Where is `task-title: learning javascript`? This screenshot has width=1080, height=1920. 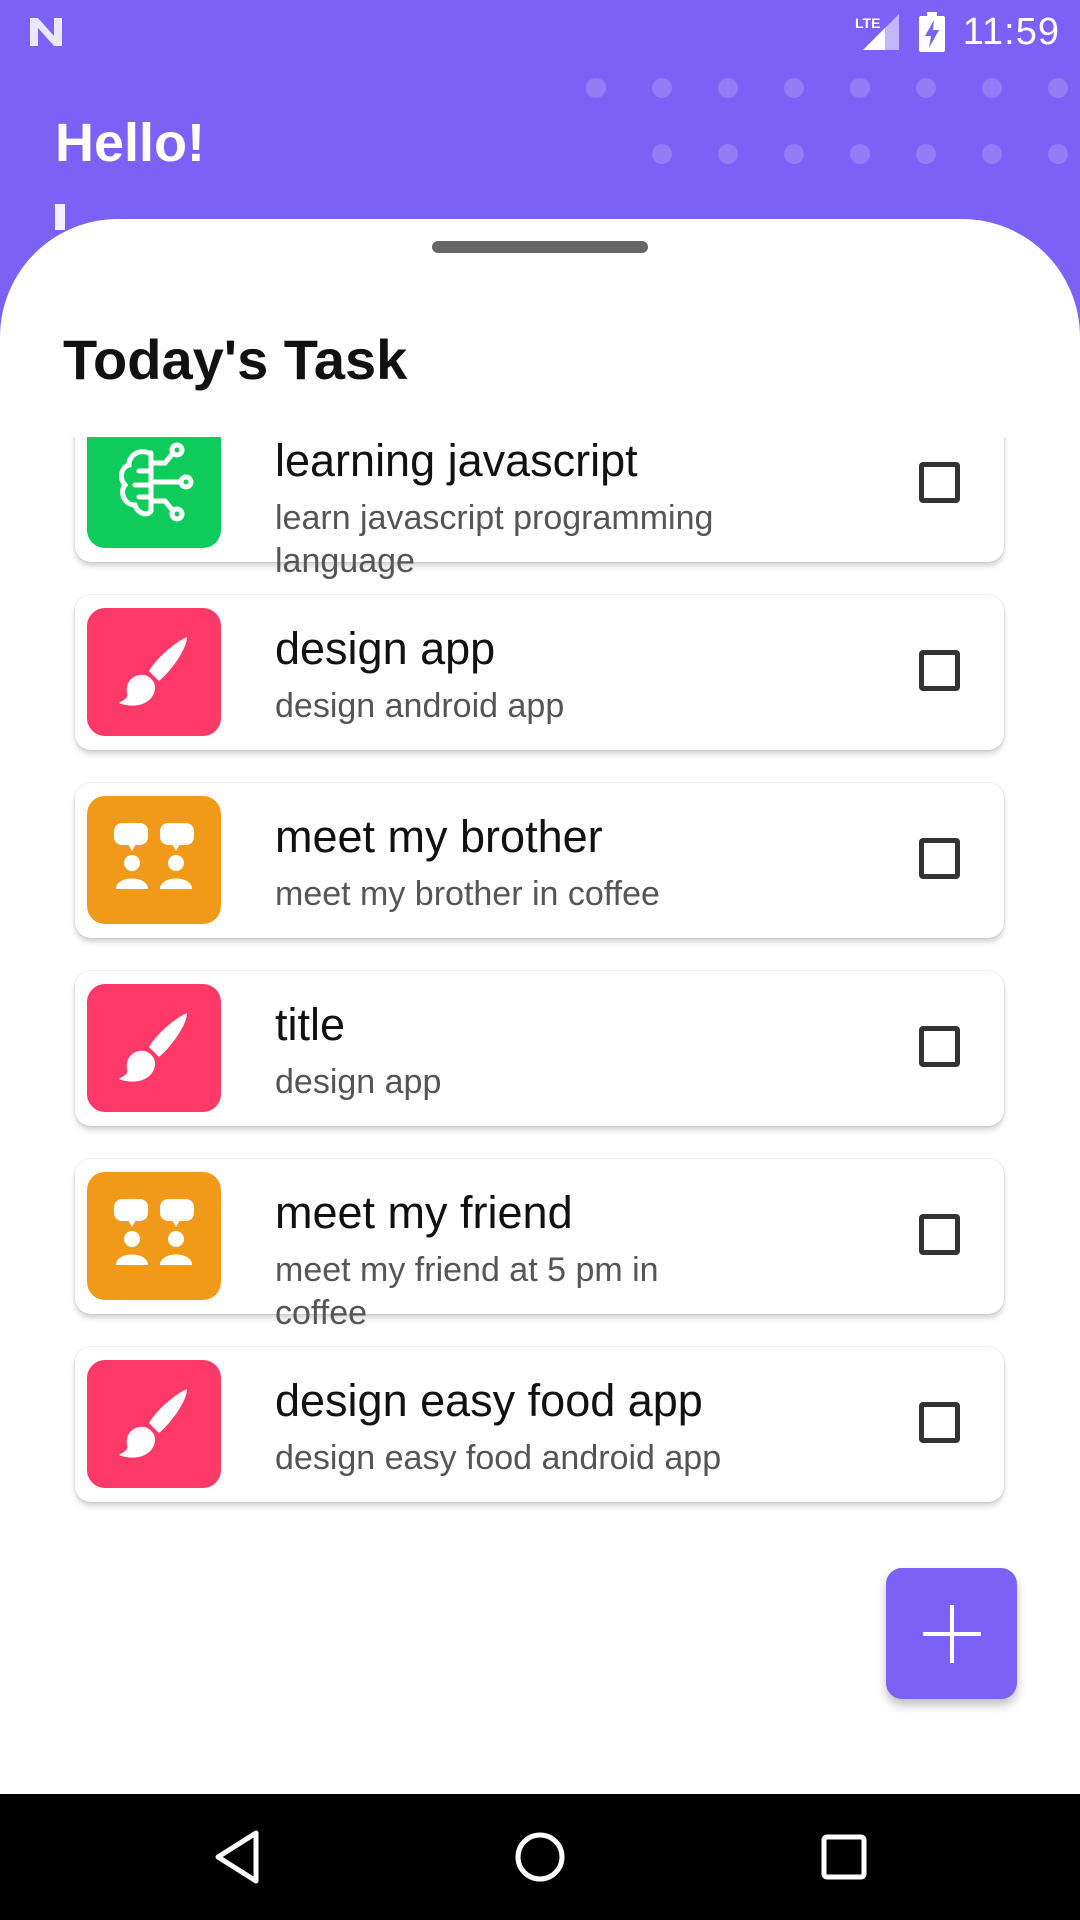
task-title: learning javascript is located at coordinates (456, 461).